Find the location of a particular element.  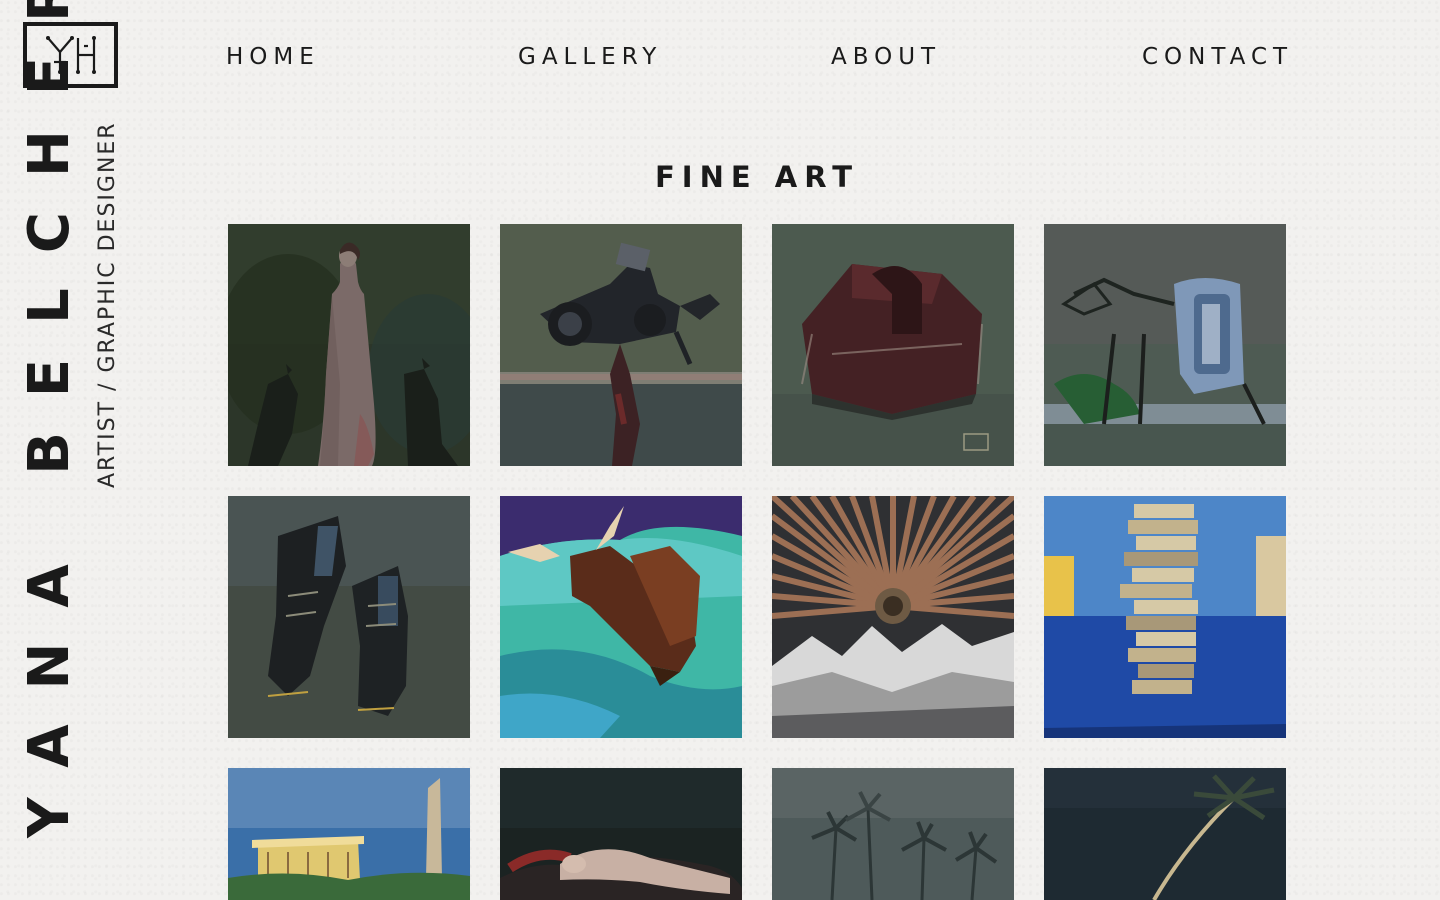

artwork-thumbnail-bag is located at coordinates (893, 345).